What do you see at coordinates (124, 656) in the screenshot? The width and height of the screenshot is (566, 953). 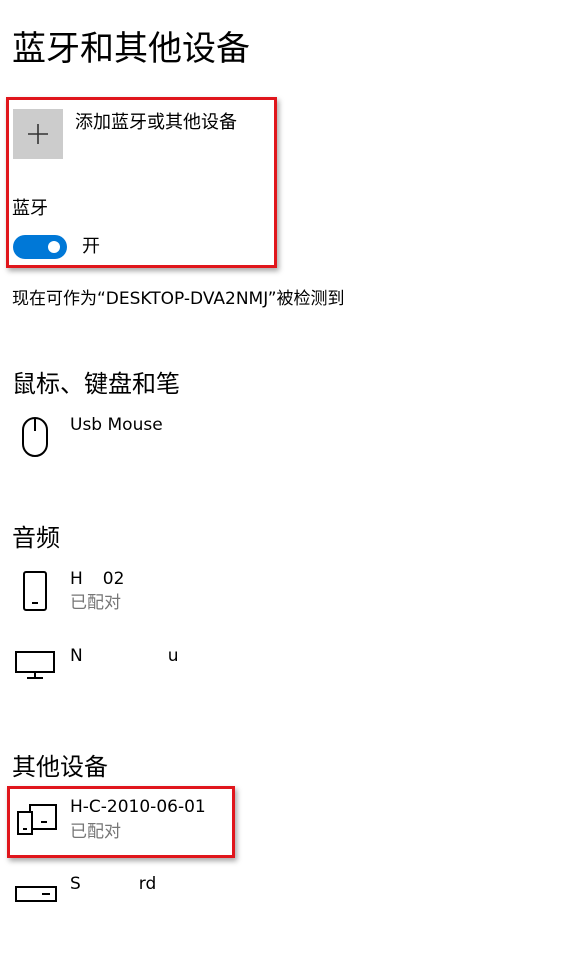 I see `device-name: Nu` at bounding box center [124, 656].